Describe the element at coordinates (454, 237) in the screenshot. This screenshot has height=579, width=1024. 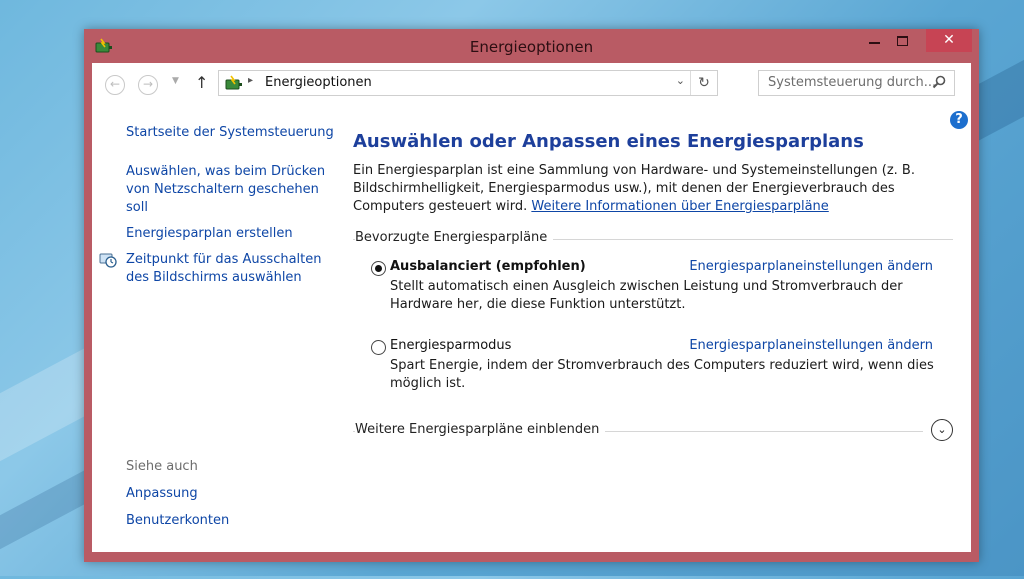
I see `group-label: Bevorzugte Energiesparpläne` at that location.